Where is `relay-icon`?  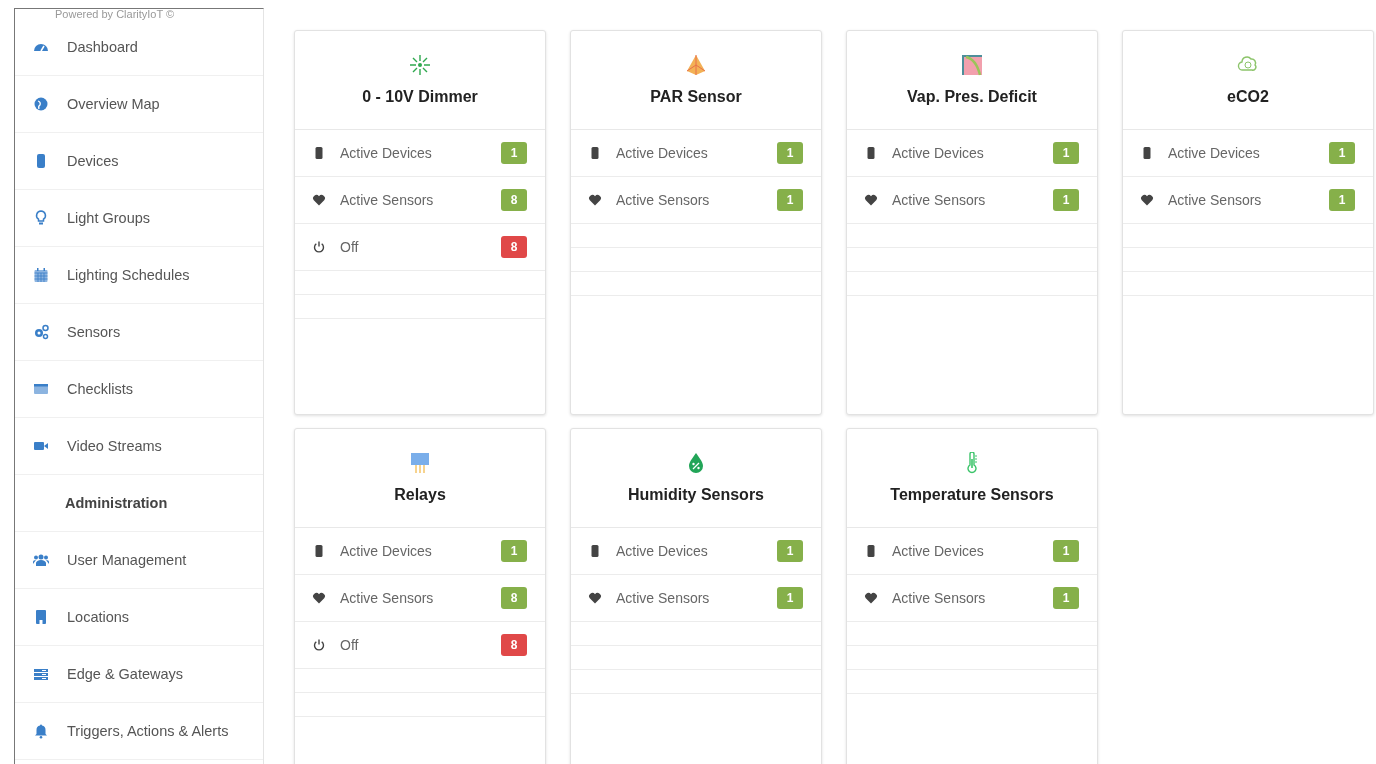
relay-icon is located at coordinates (420, 463).